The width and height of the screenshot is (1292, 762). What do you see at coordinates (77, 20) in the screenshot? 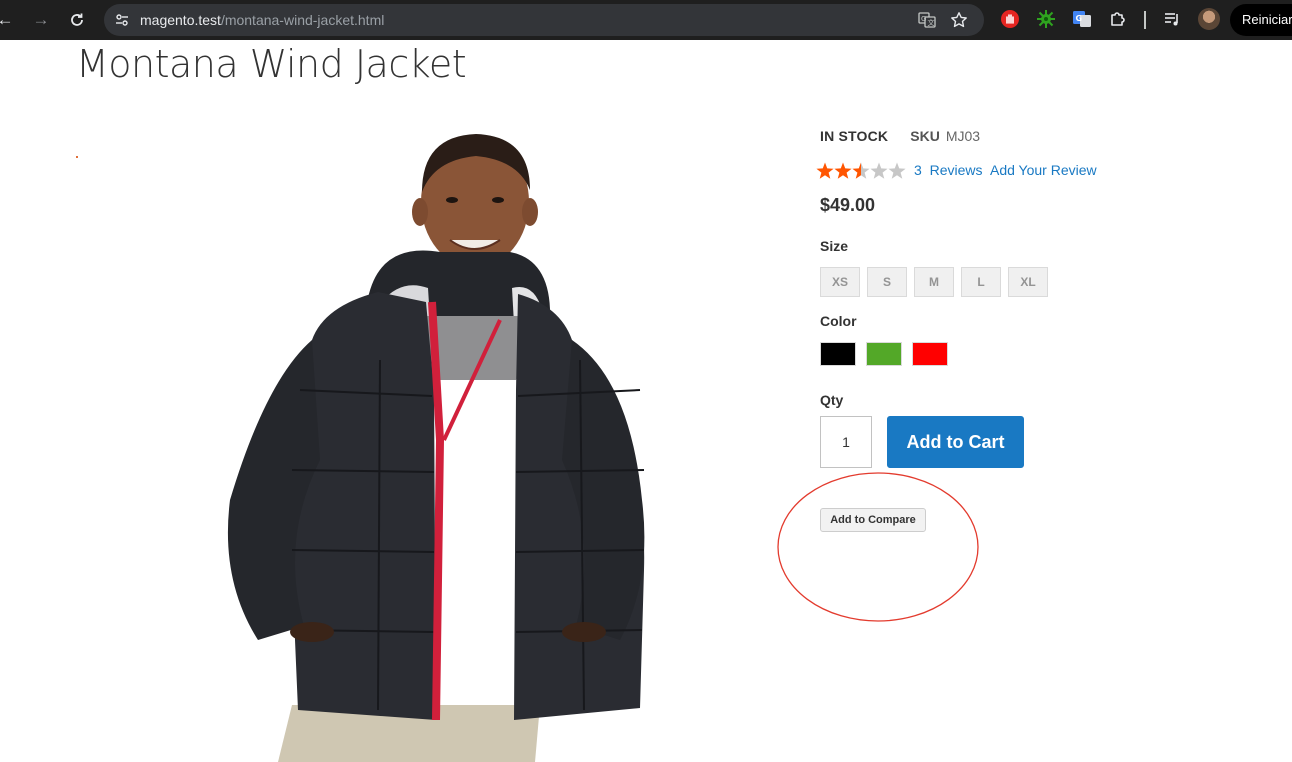
I see `reload-icon` at bounding box center [77, 20].